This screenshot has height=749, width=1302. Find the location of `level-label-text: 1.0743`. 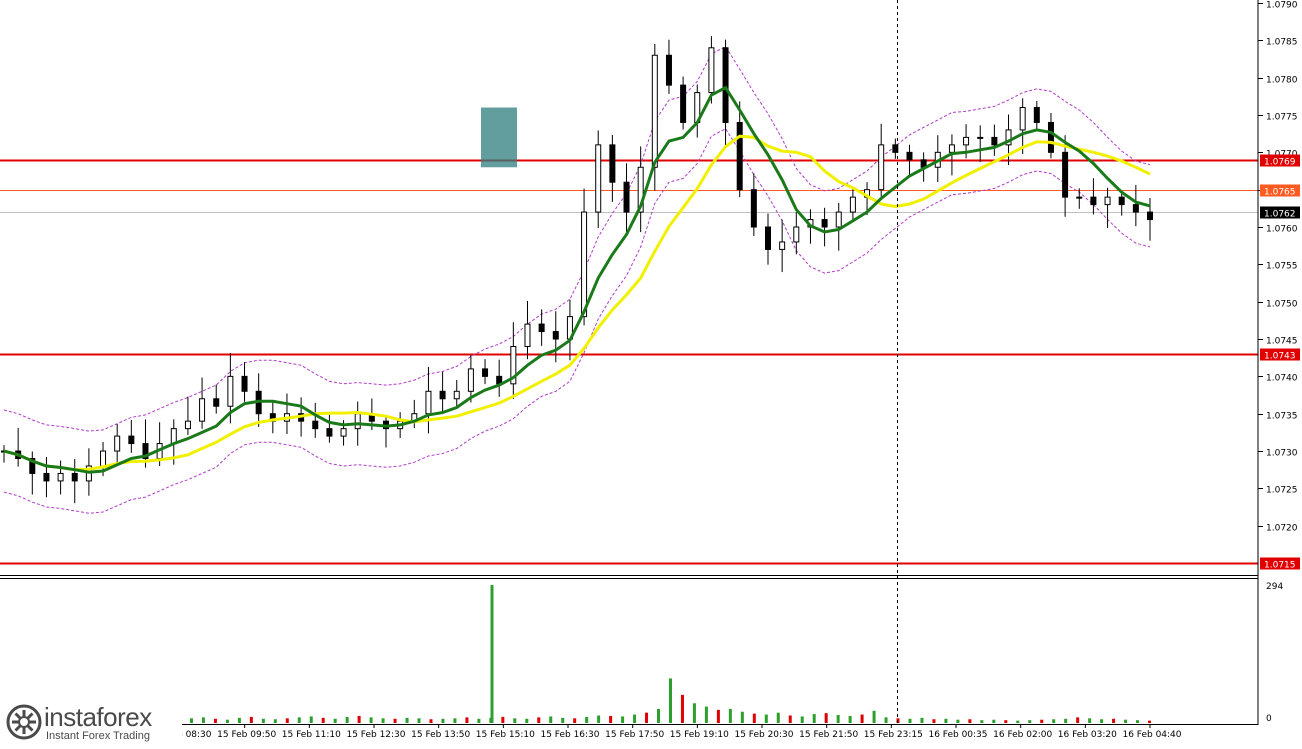

level-label-text: 1.0743 is located at coordinates (1280, 357).